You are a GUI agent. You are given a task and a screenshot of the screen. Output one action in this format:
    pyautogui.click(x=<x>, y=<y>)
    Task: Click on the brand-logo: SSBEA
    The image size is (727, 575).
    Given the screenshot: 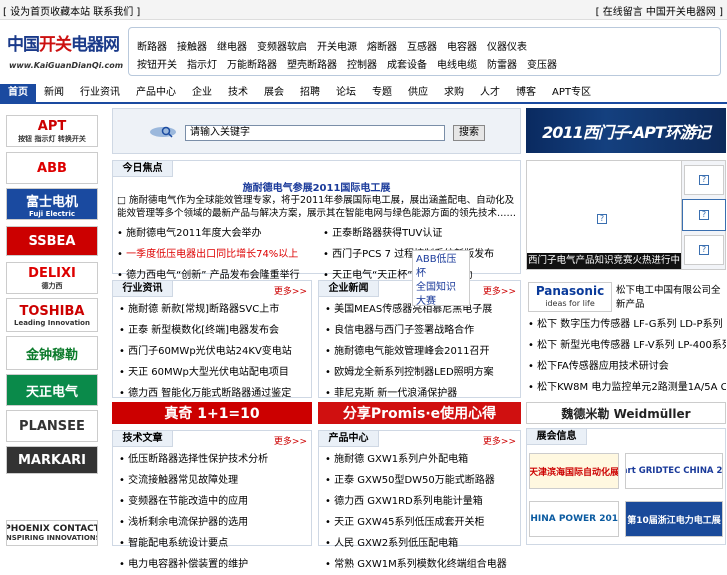 What is the action you would take?
    pyautogui.click(x=52, y=241)
    